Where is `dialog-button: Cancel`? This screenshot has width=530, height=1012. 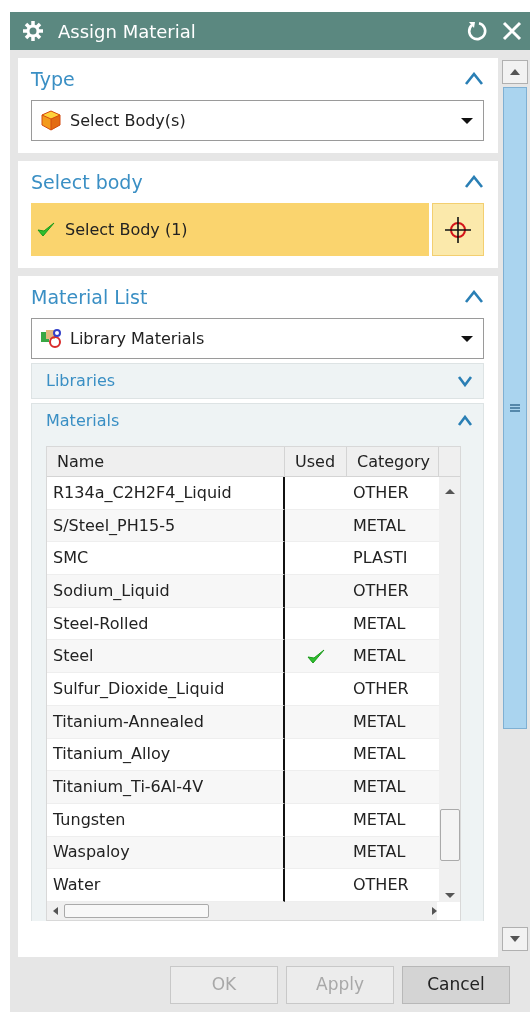
dialog-button: Cancel is located at coordinates (456, 984).